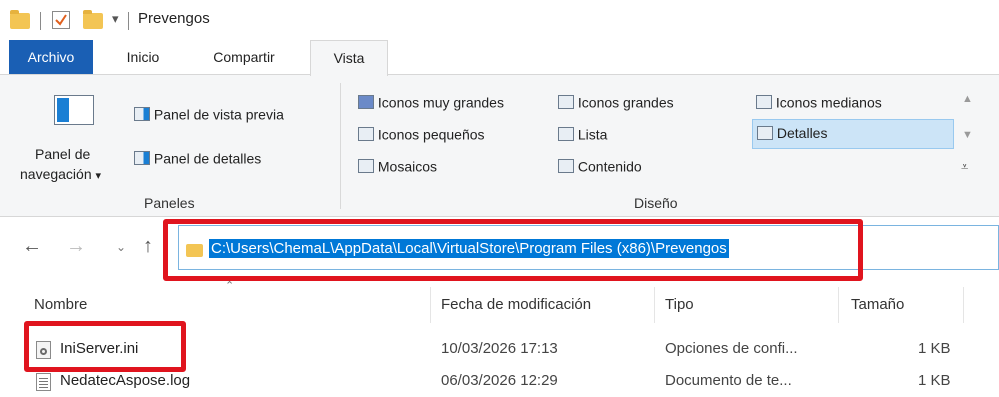  I want to click on large-icons-label: Iconos grandes, so click(625, 102).